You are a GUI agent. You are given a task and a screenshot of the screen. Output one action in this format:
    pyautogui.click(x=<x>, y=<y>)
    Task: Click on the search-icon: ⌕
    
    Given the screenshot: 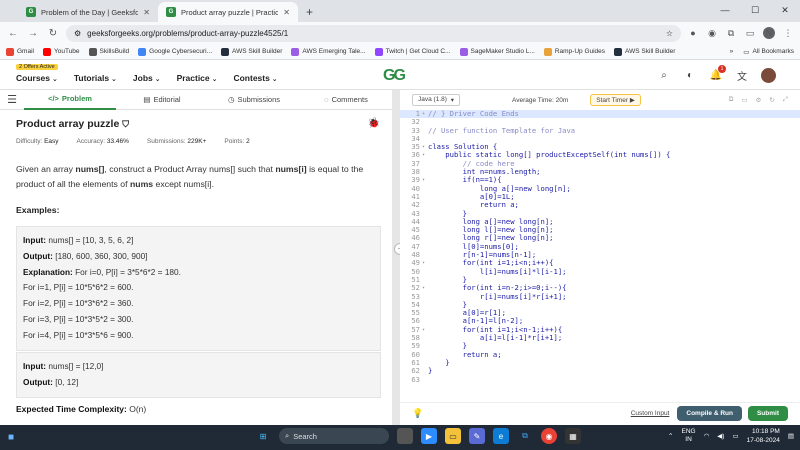 What is the action you would take?
    pyautogui.click(x=664, y=76)
    